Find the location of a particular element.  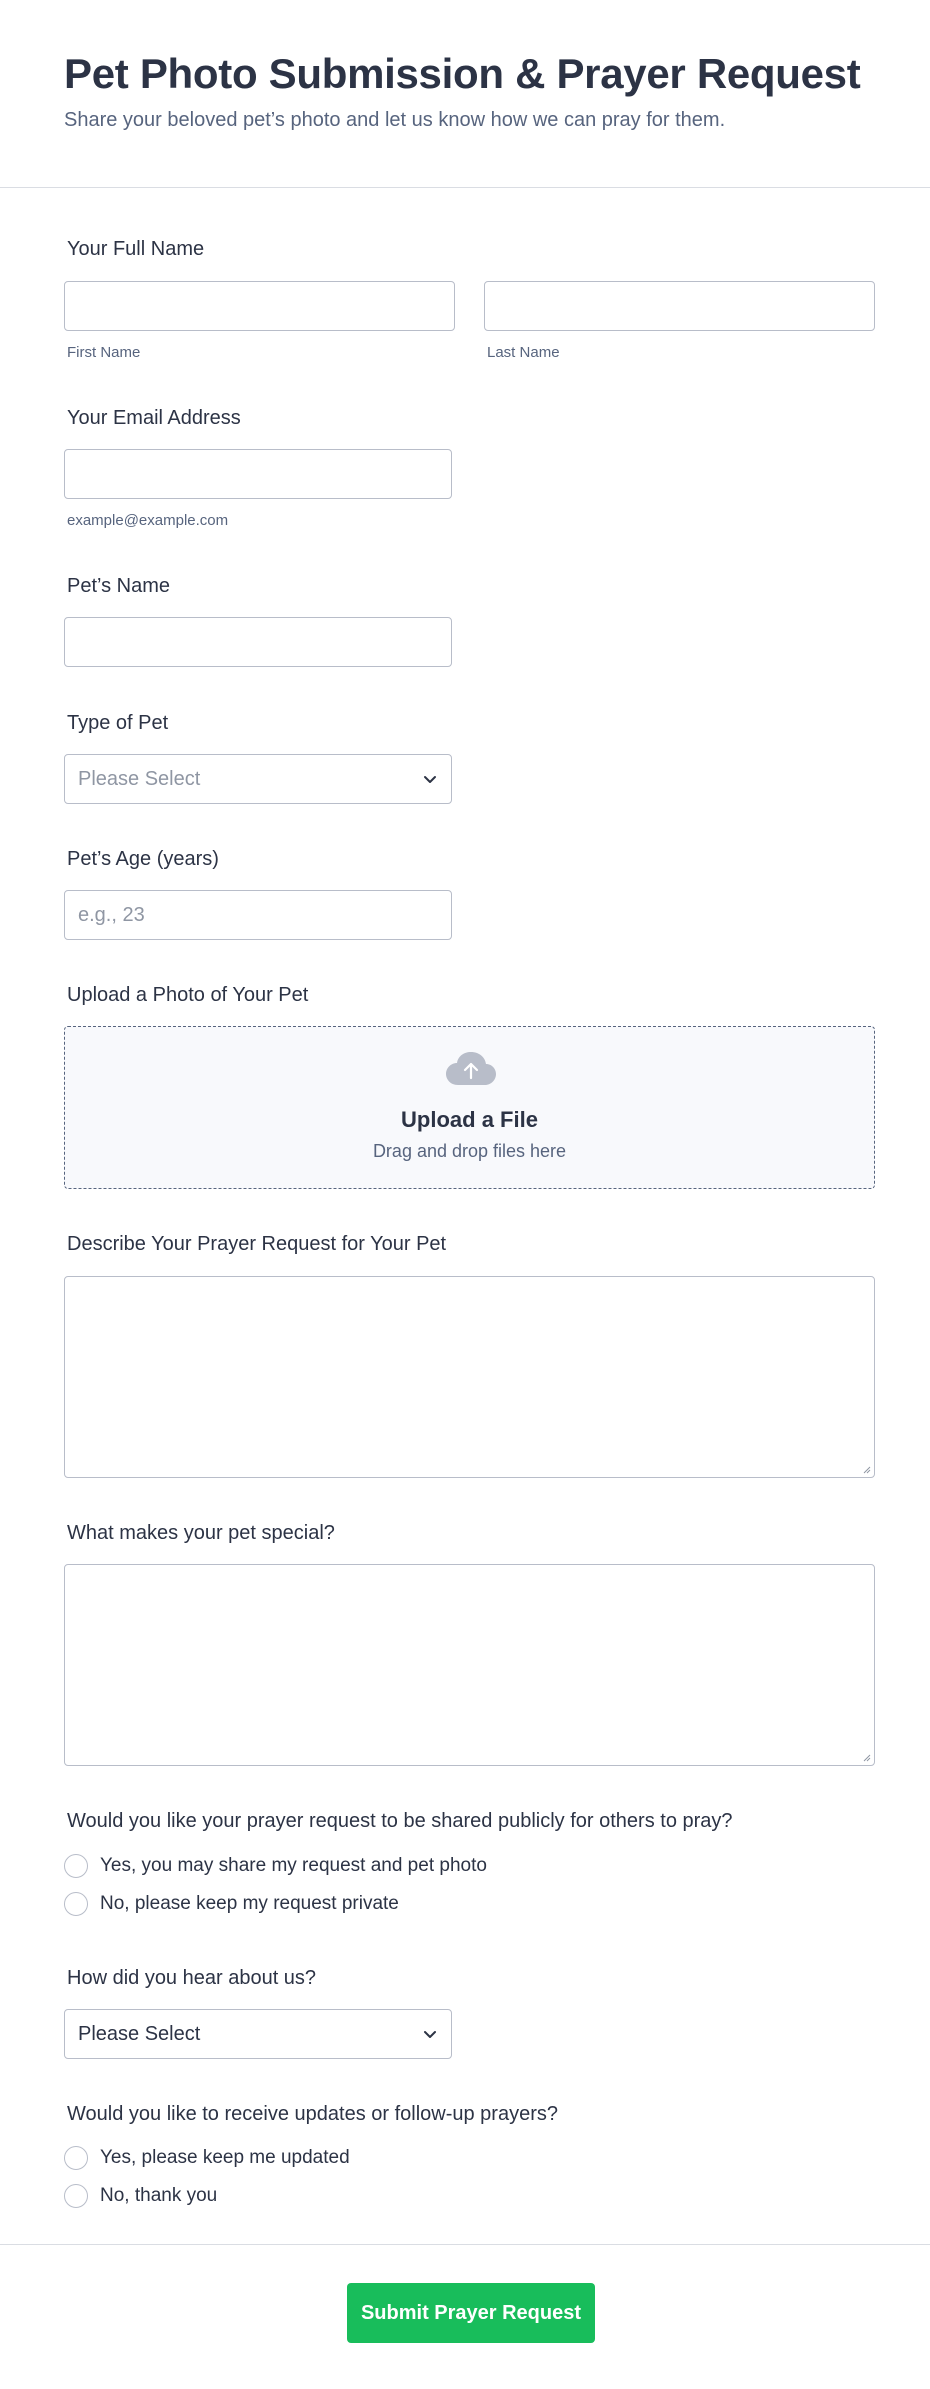

pet-name-input is located at coordinates (258, 642).